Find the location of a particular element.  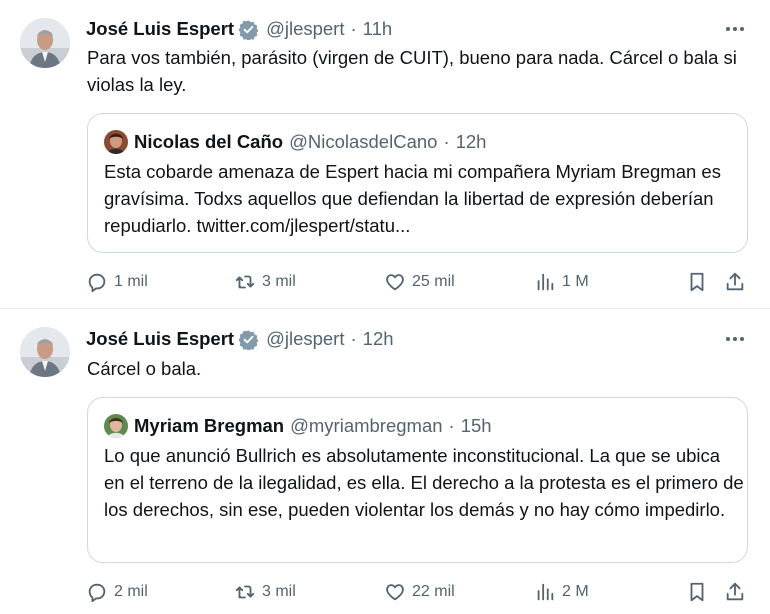

tweet-actions: 1 mil 3 mil 25 mil 1 M is located at coordinates (418, 282).